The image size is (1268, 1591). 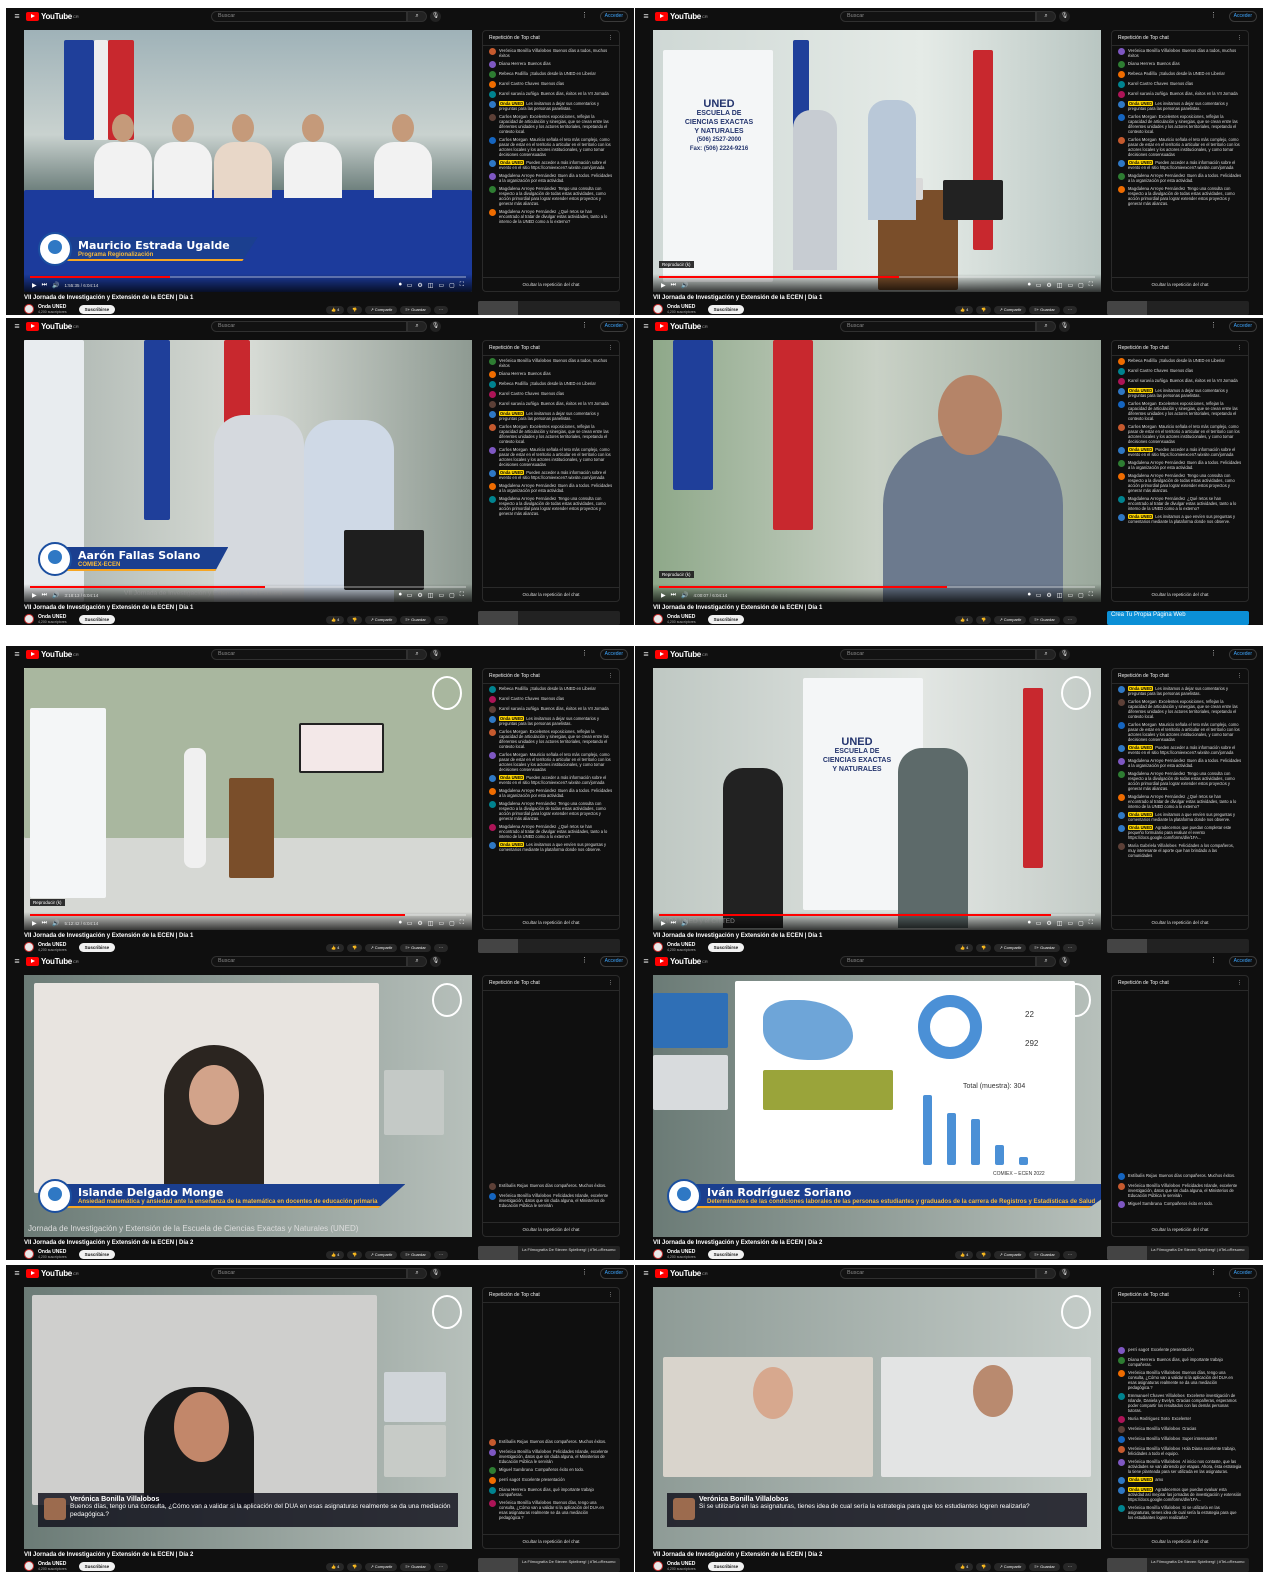 What do you see at coordinates (52, 16) in the screenshot?
I see `youtube-logo: YouTube CR` at bounding box center [52, 16].